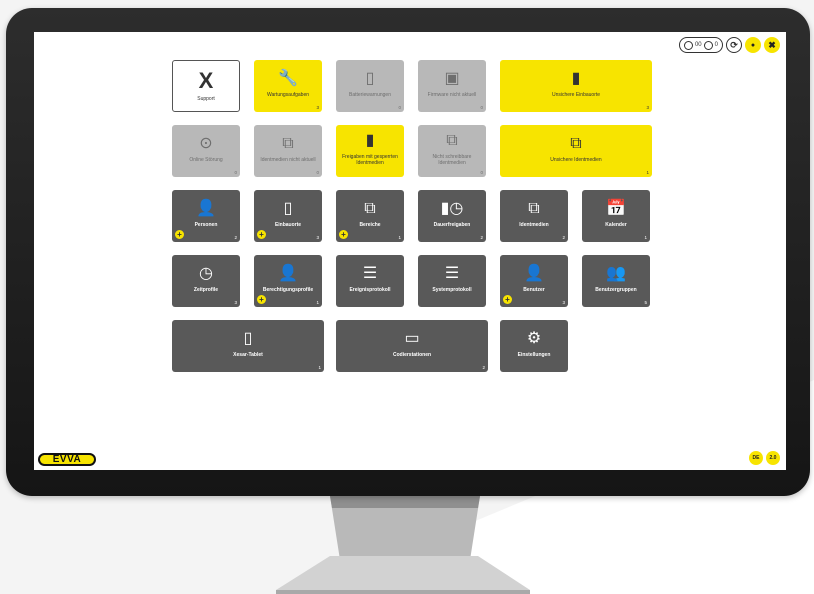 The image size is (814, 594). What do you see at coordinates (452, 78) in the screenshot?
I see `chip-icon: ▣` at bounding box center [452, 78].